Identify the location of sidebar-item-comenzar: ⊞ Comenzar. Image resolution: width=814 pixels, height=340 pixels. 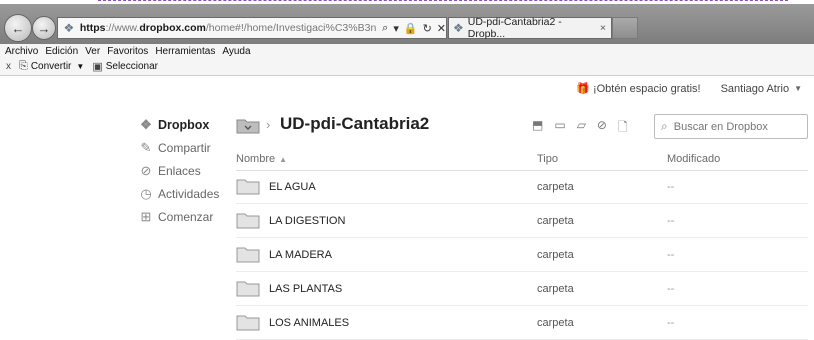
(185, 216).